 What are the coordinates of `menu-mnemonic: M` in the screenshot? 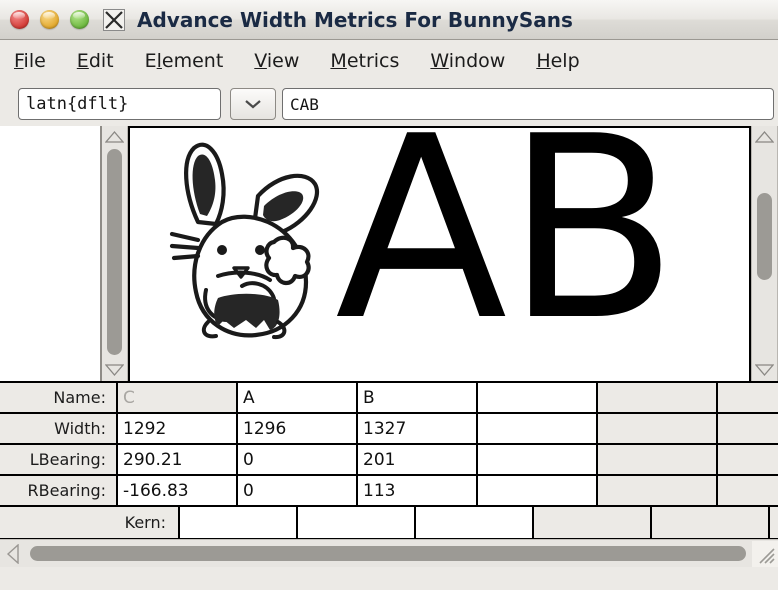 It's located at (338, 61).